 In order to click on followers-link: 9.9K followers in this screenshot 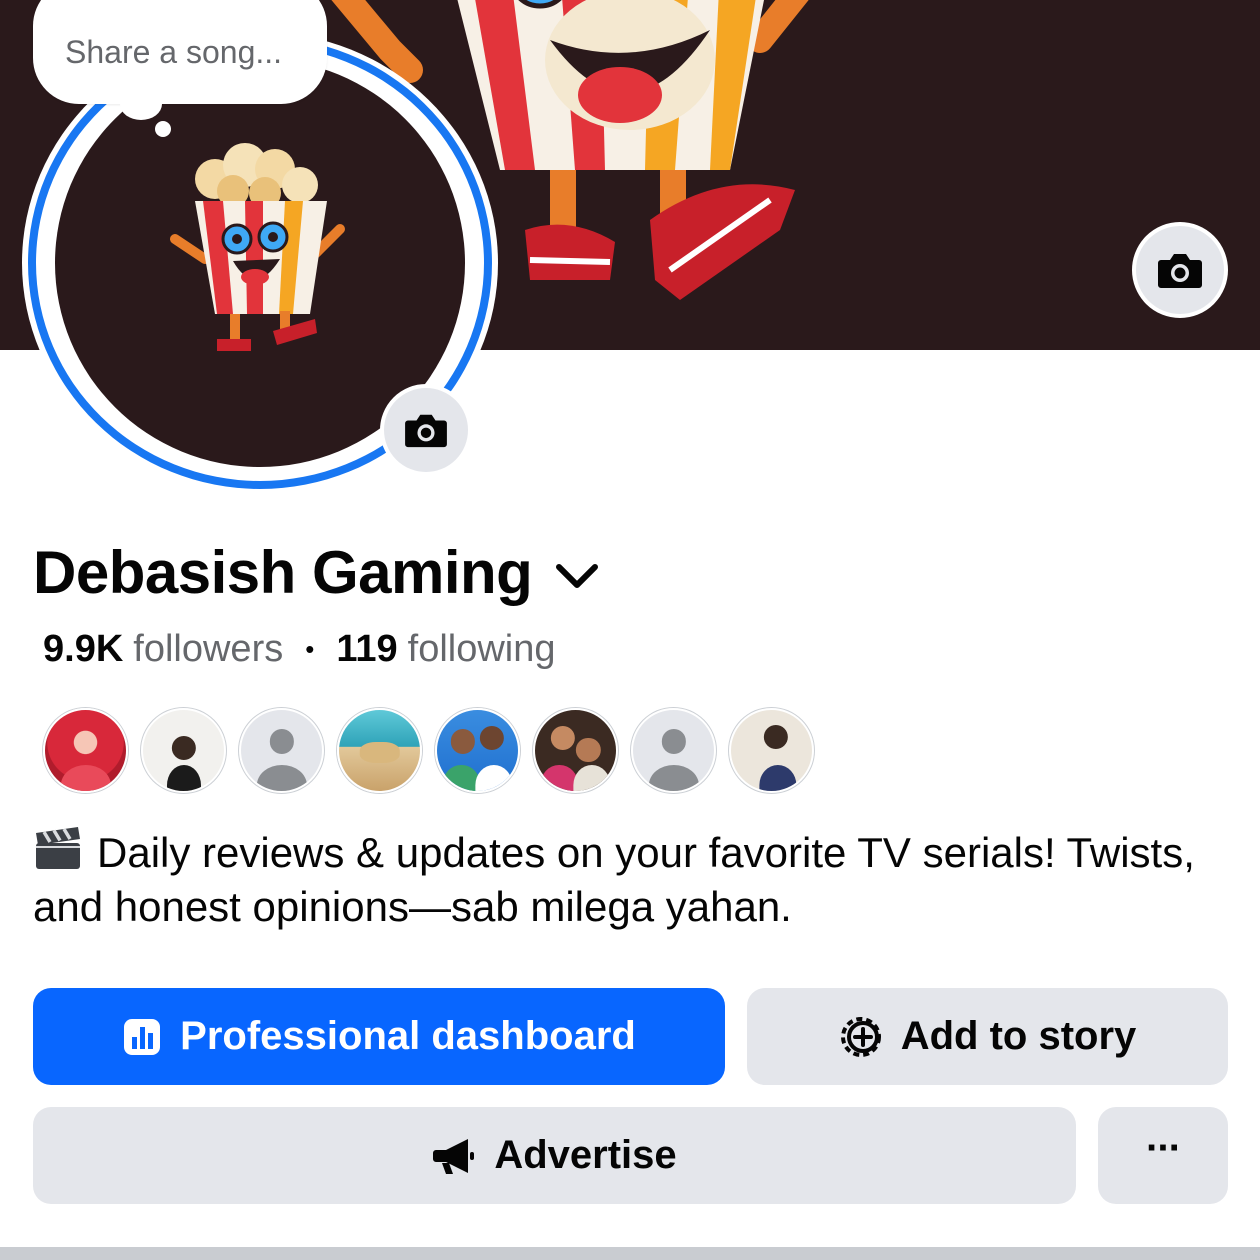, I will do `click(163, 649)`.